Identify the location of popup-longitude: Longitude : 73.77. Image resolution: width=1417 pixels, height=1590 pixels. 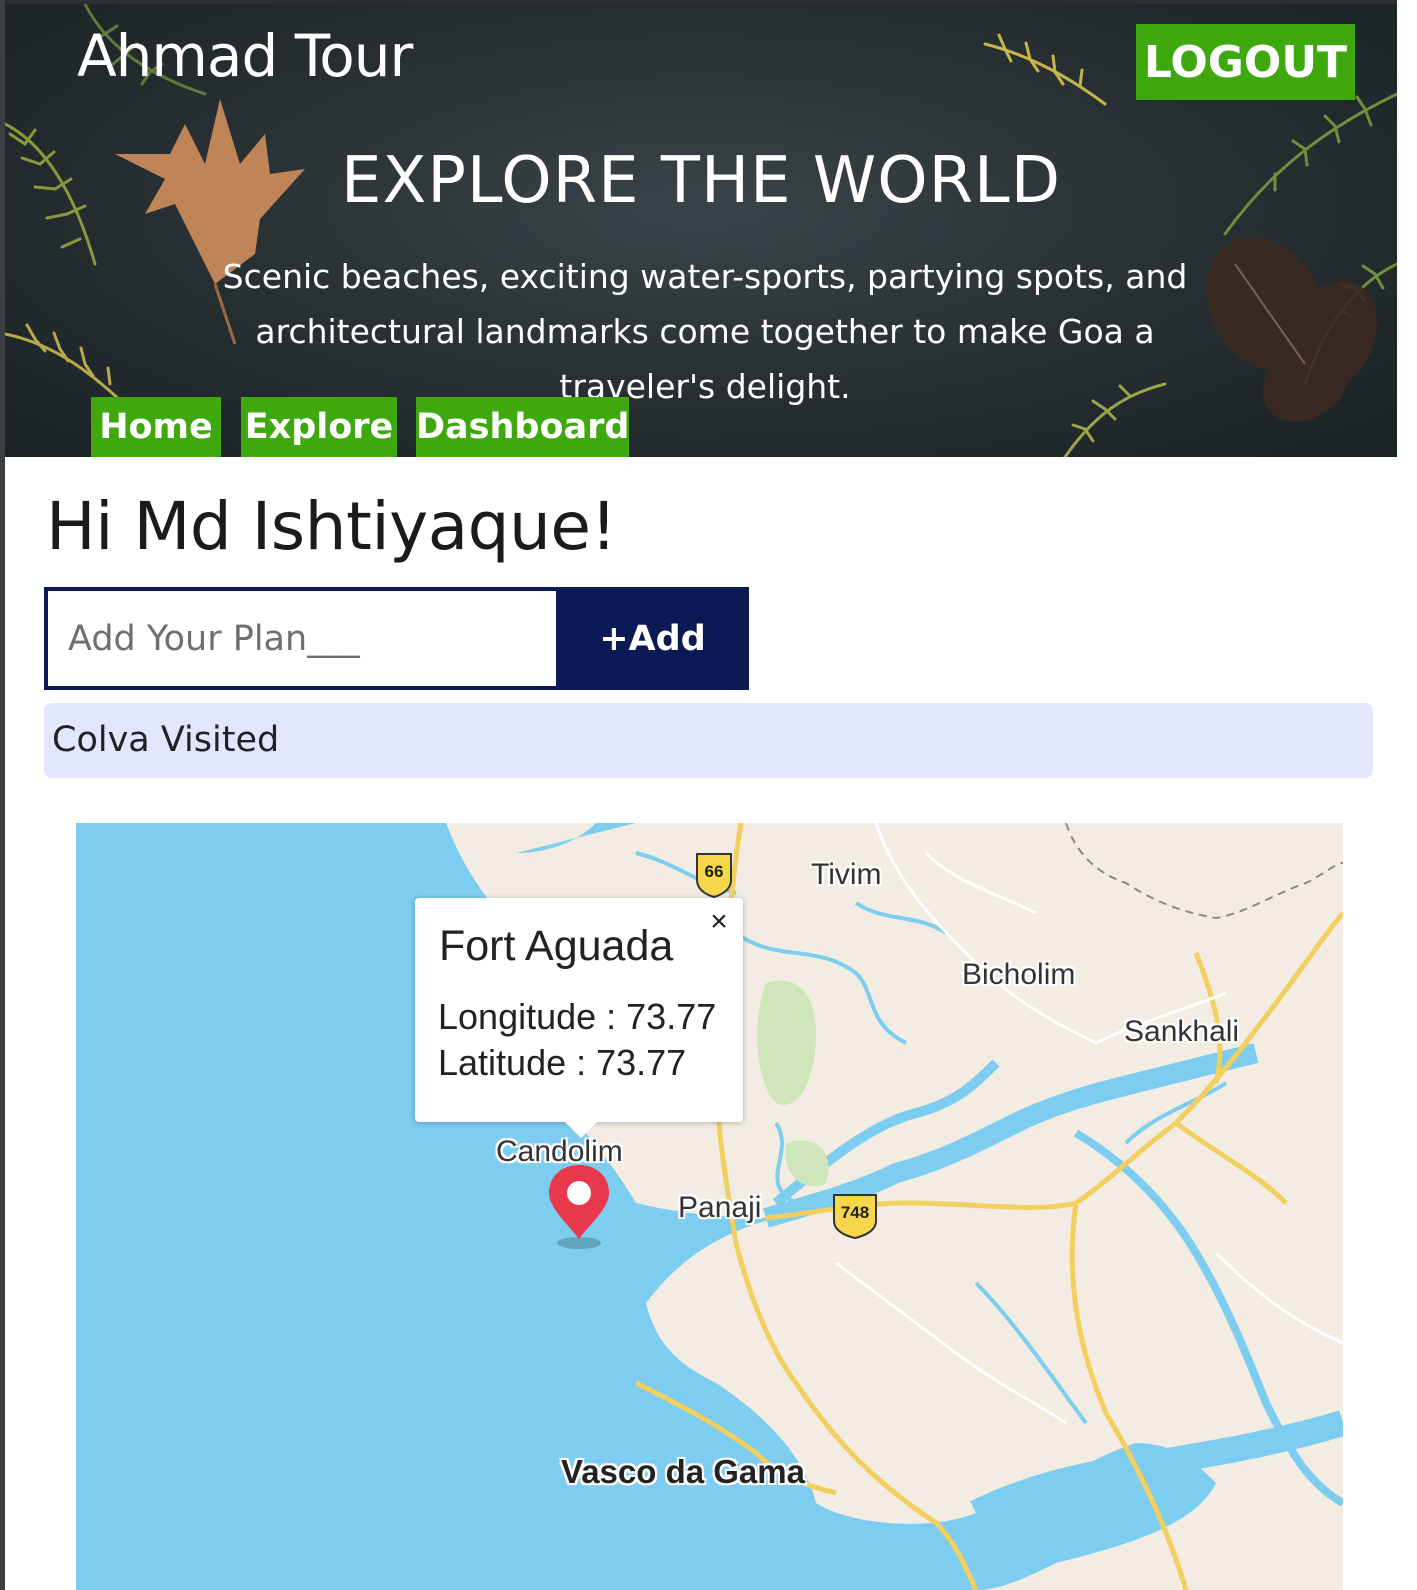
(577, 1016).